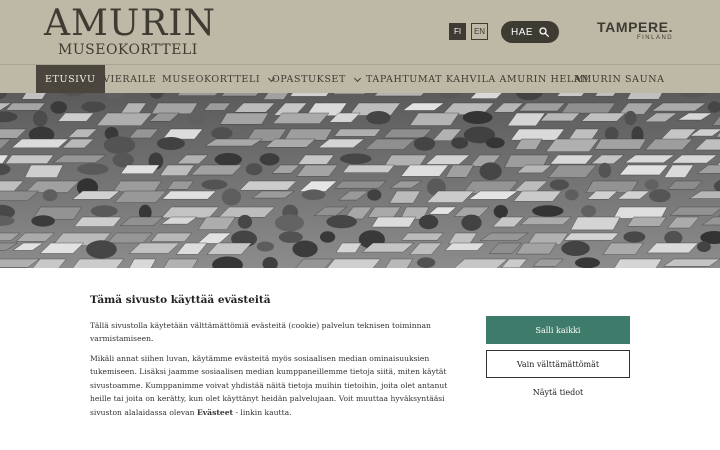  What do you see at coordinates (544, 32) in the screenshot?
I see `search-icon` at bounding box center [544, 32].